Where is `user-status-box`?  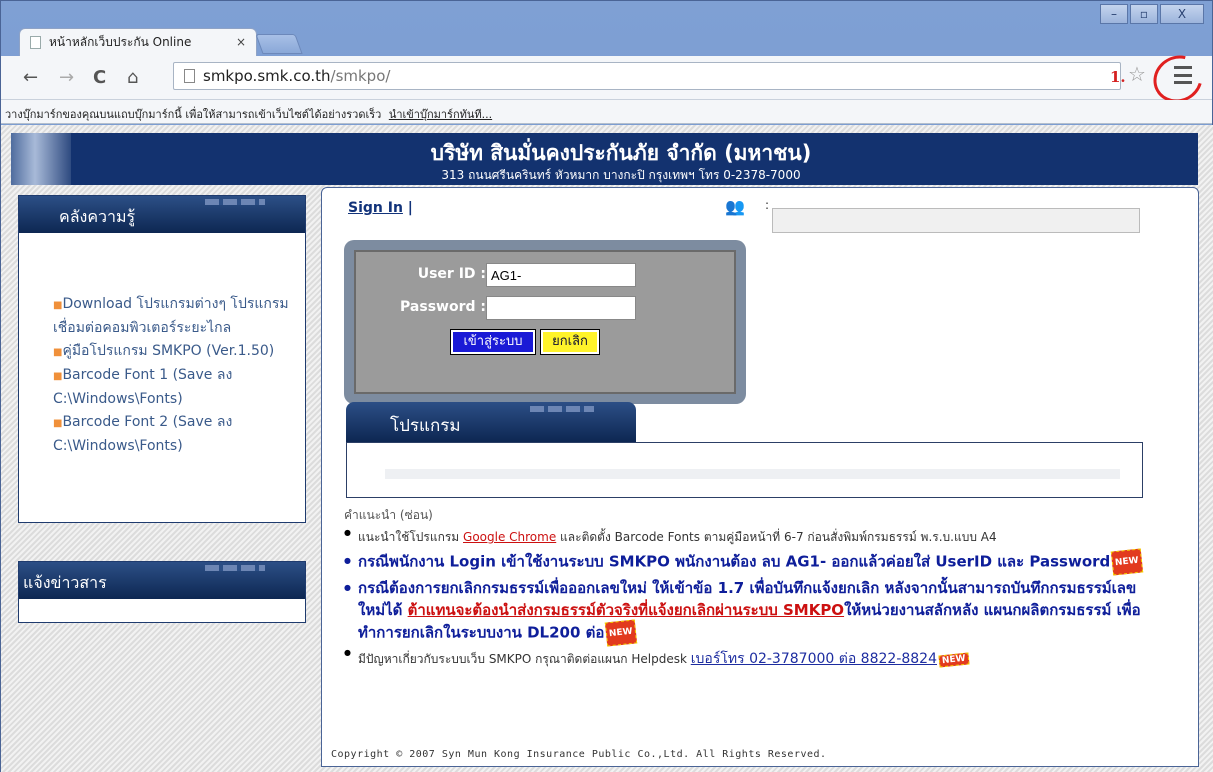
user-status-box is located at coordinates (956, 220).